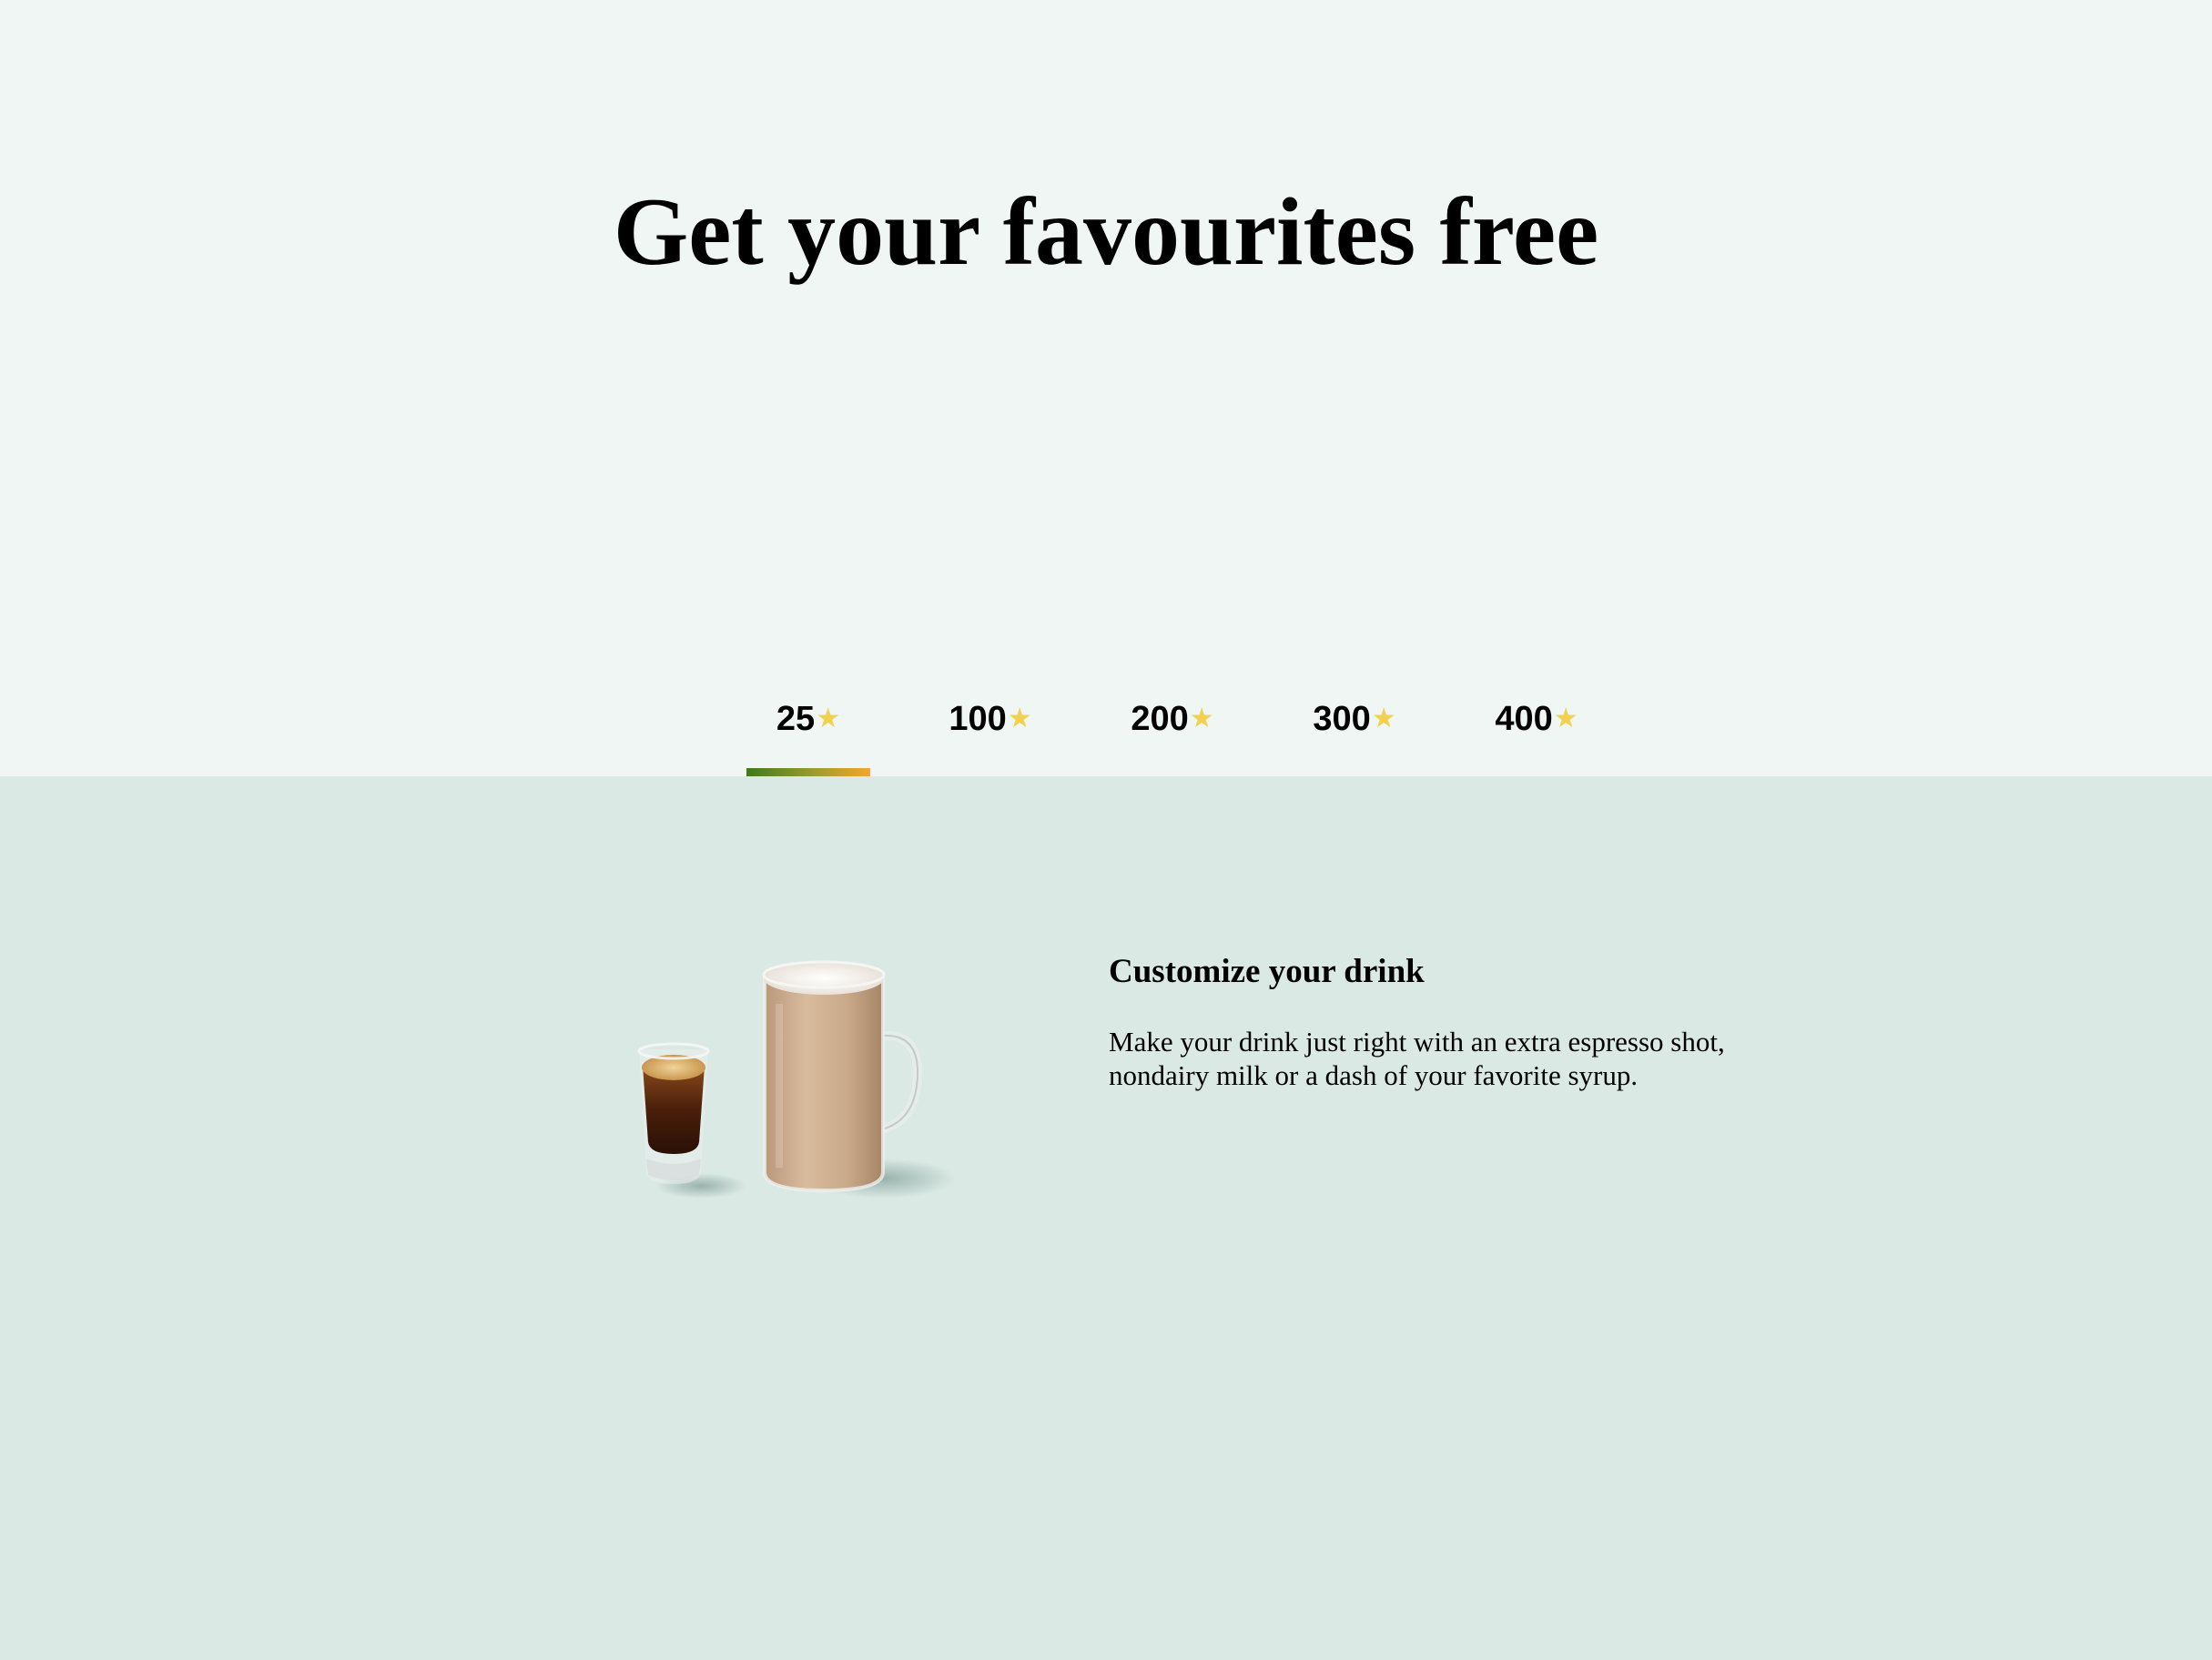  I want to click on tab-400-stars: 400 ★, so click(1536, 734).